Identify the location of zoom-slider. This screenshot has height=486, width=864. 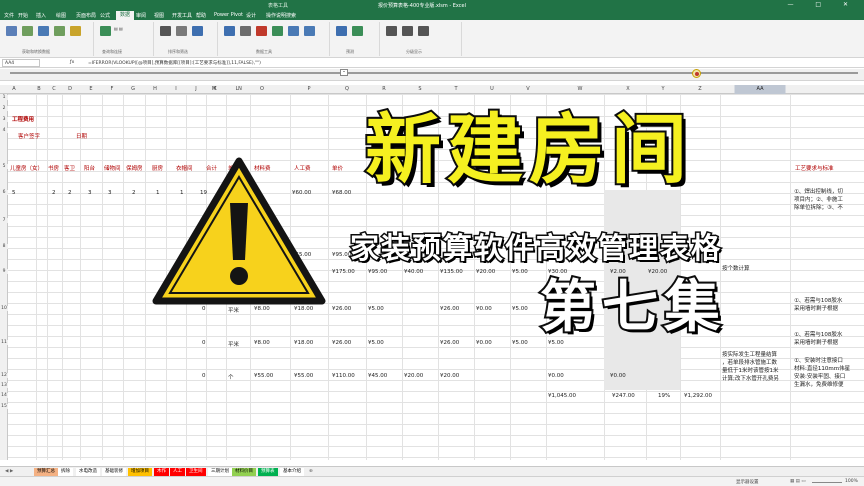
(827, 482).